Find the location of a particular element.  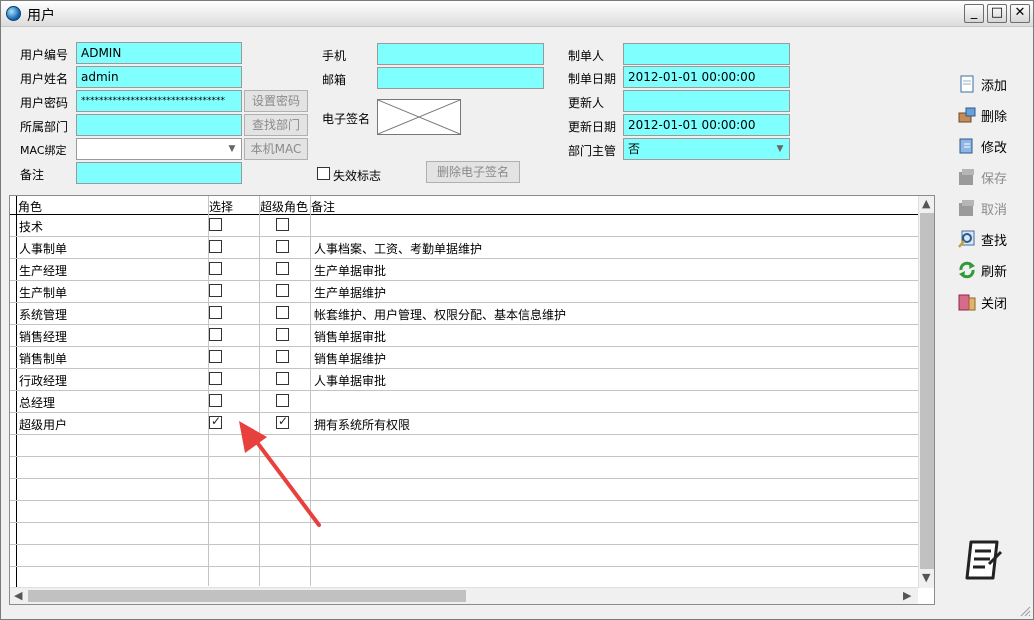

note-cell: 生产单据审批 is located at coordinates (350, 270).